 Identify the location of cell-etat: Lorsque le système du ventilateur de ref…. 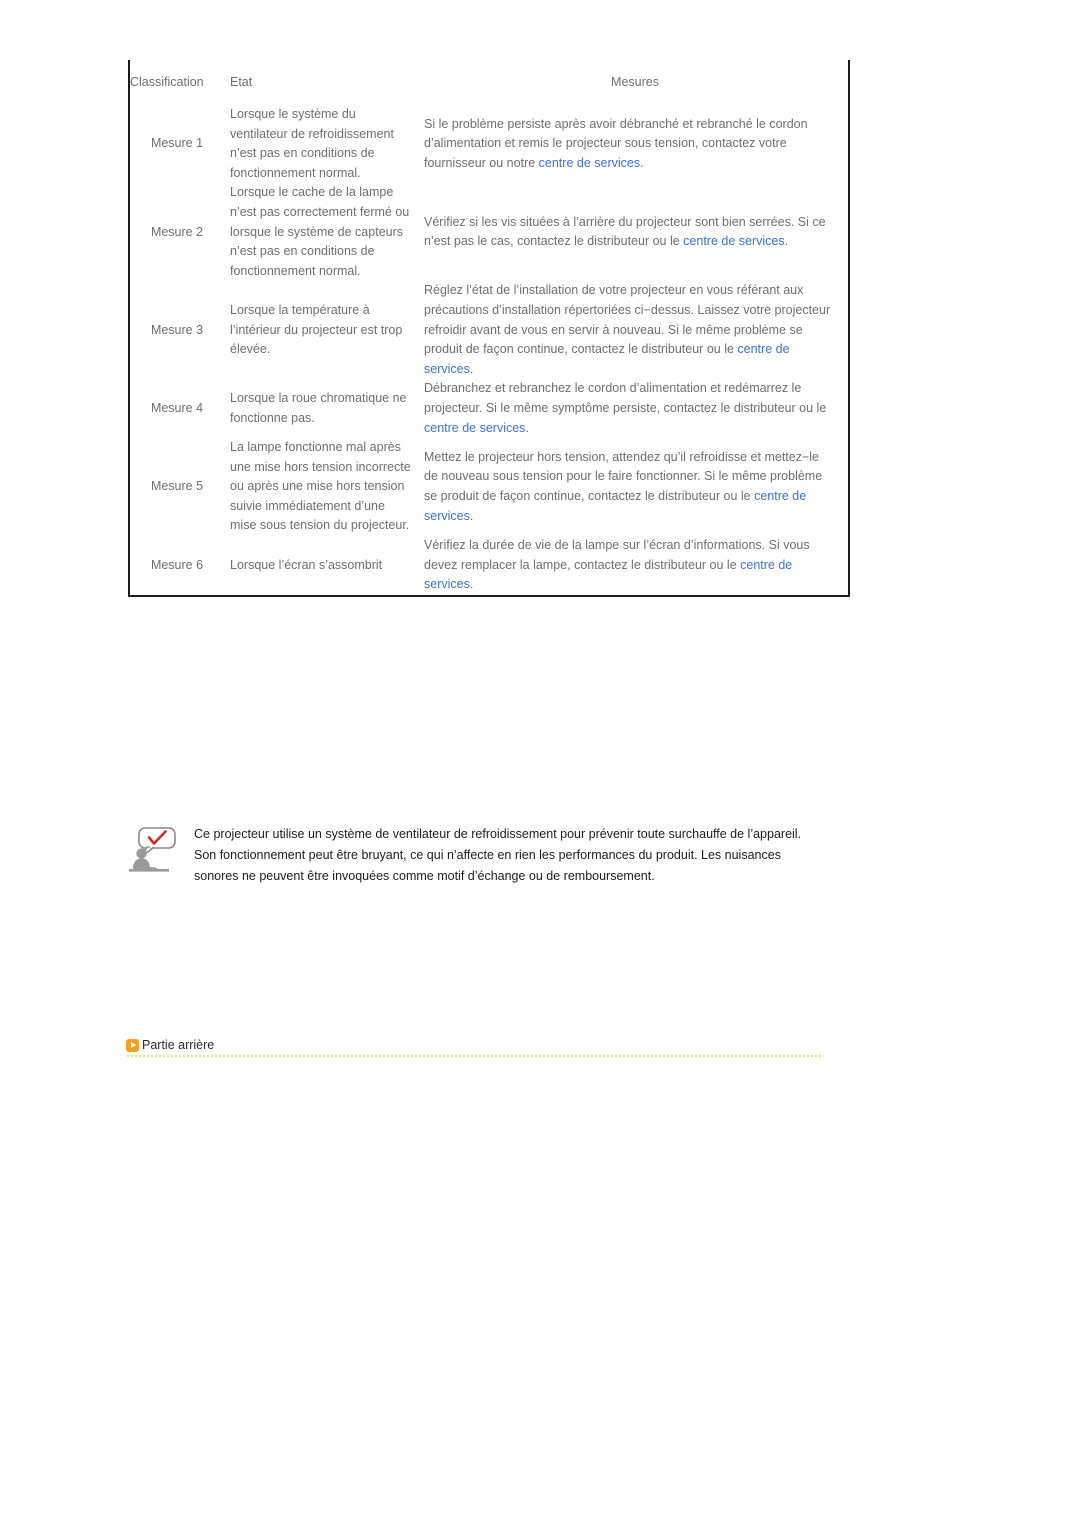
(312, 143).